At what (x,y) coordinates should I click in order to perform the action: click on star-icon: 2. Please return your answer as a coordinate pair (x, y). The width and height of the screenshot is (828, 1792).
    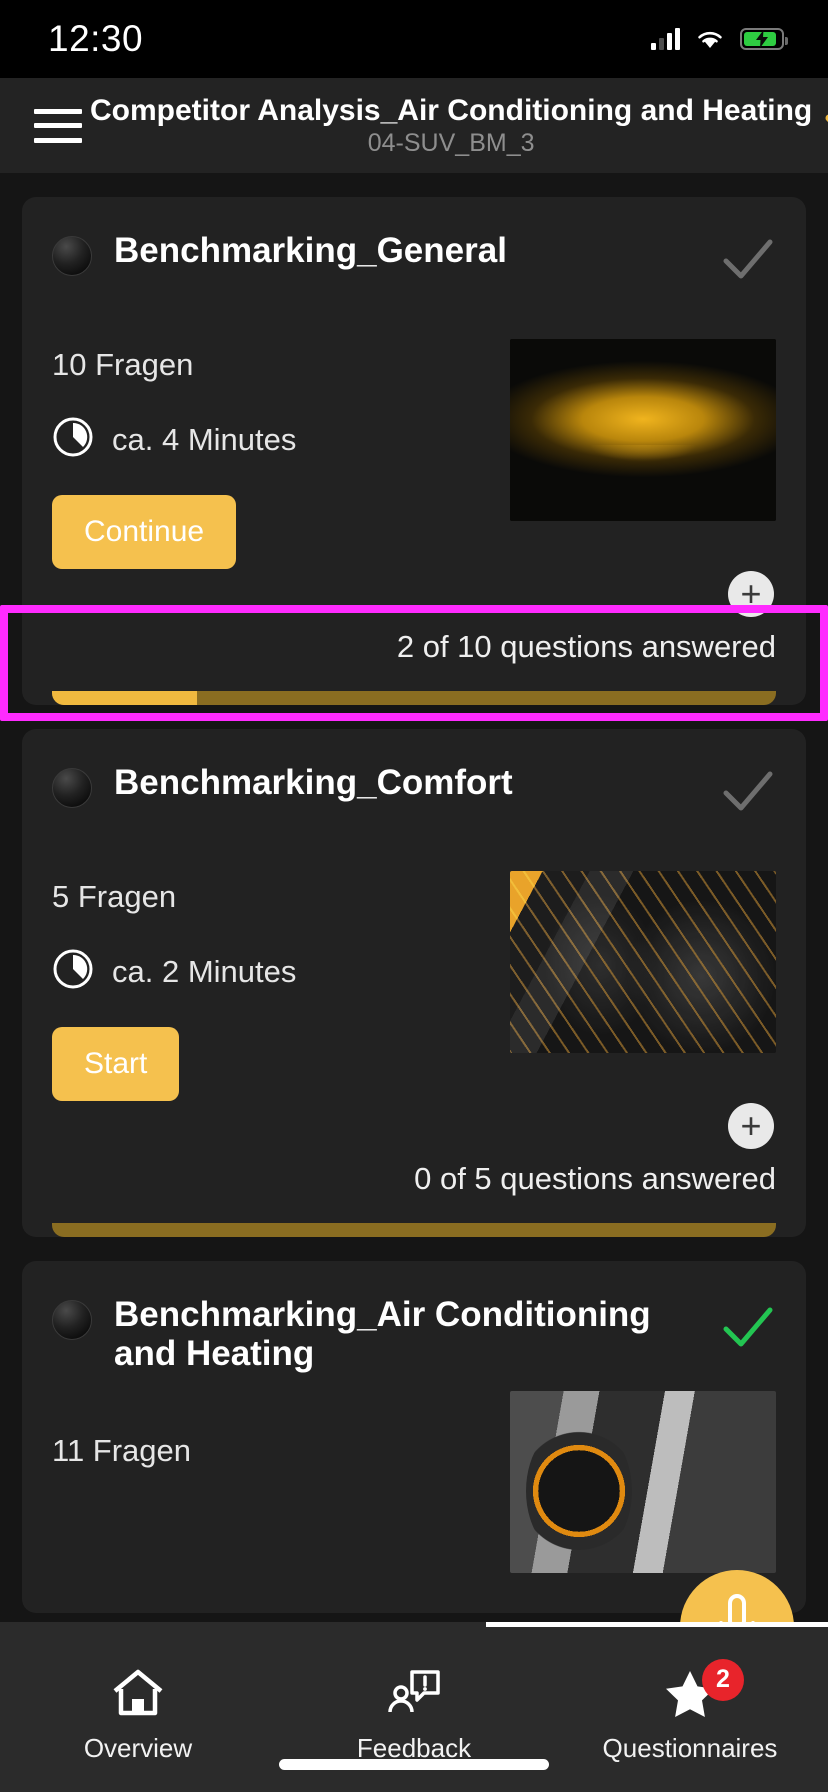
    Looking at the image, I should click on (703, 1689).